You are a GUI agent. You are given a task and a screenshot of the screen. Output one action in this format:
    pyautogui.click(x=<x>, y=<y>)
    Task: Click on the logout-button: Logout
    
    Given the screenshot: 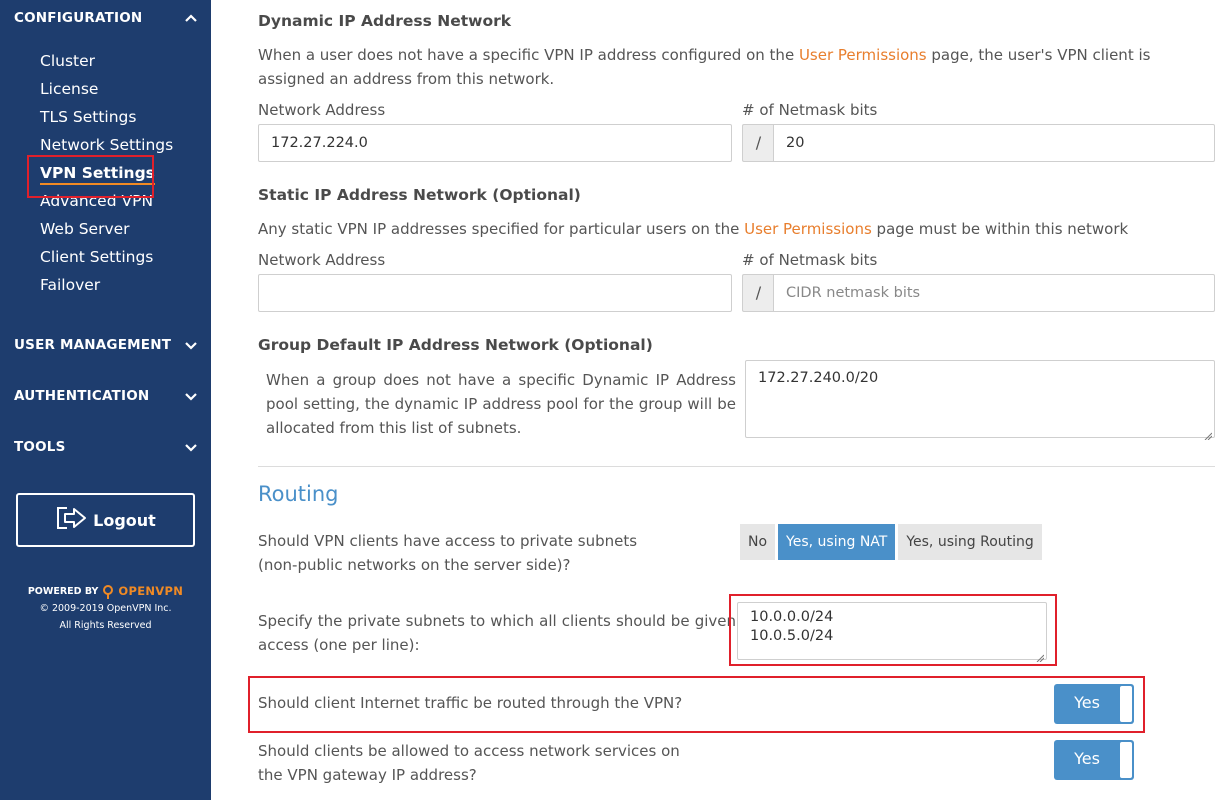 What is the action you would take?
    pyautogui.click(x=105, y=520)
    